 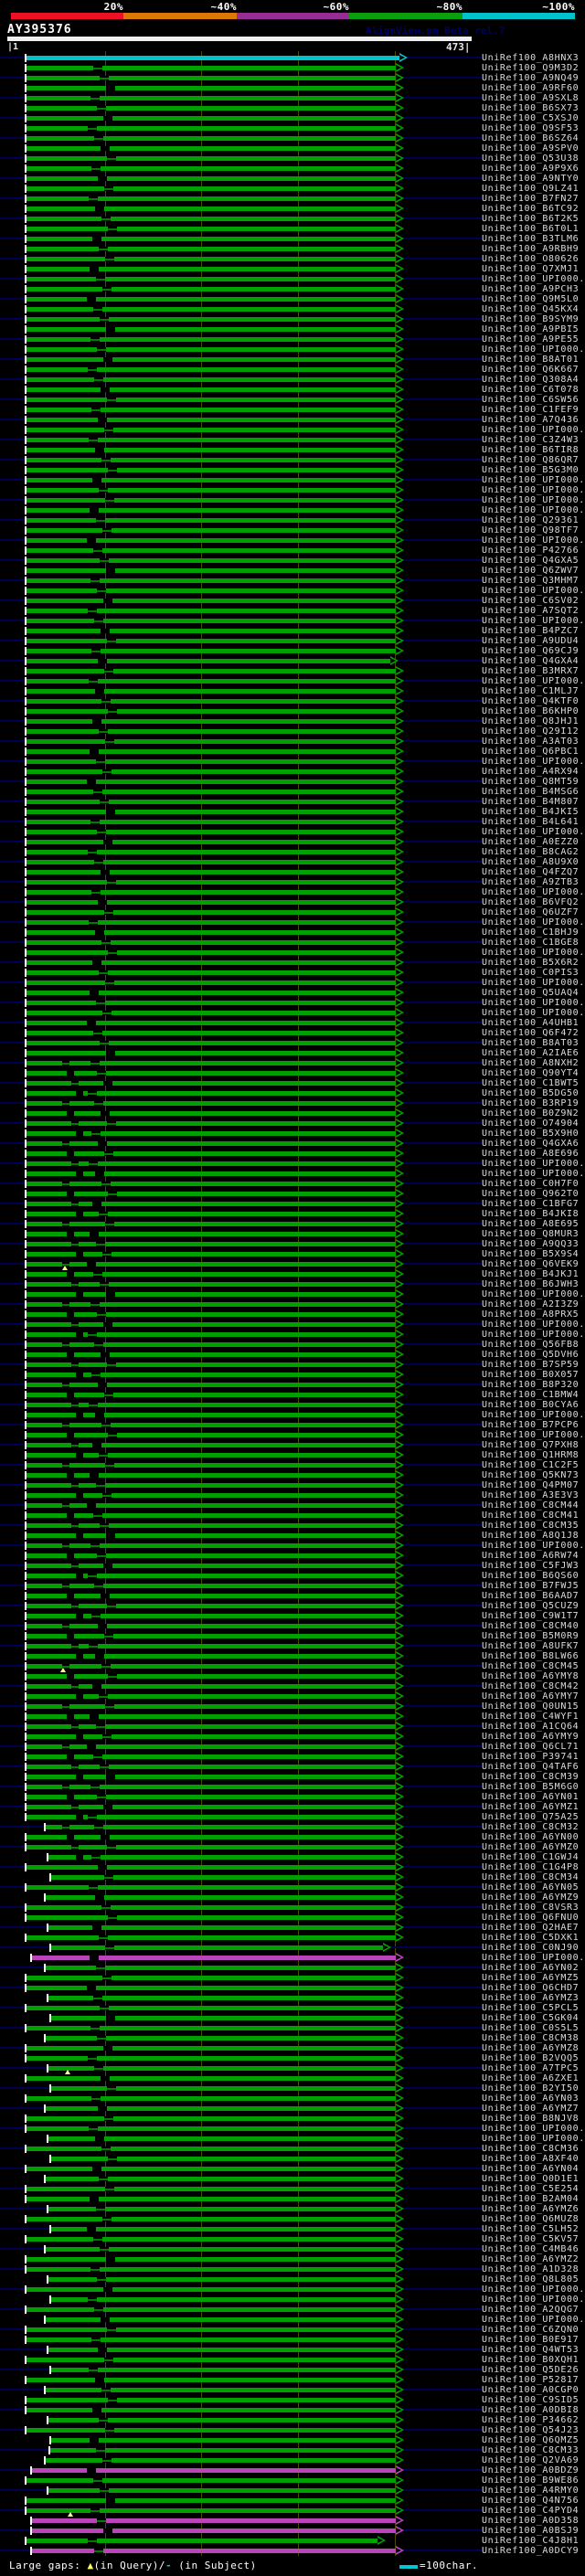 What do you see at coordinates (531, 319) in the screenshot?
I see `subject-label: UniRef100_B9SYM9` at bounding box center [531, 319].